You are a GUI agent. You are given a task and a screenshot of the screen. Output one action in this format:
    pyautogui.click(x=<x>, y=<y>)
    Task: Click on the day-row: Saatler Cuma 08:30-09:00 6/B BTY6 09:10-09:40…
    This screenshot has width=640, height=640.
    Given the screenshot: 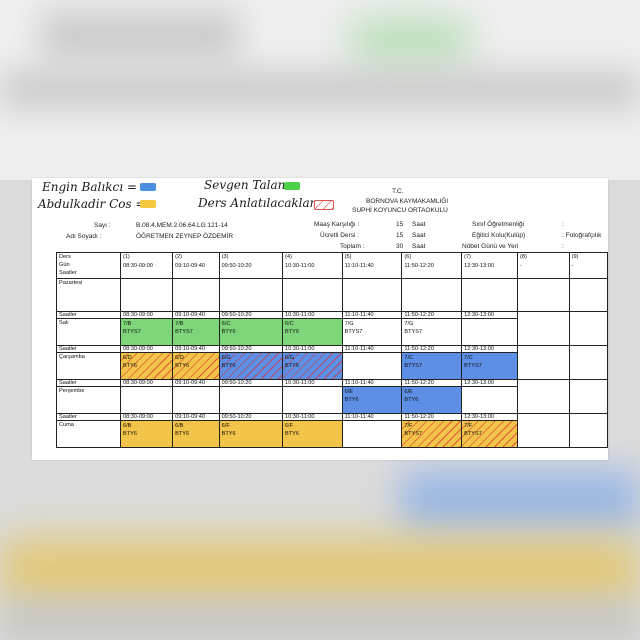 What is the action you would take?
    pyautogui.click(x=332, y=430)
    